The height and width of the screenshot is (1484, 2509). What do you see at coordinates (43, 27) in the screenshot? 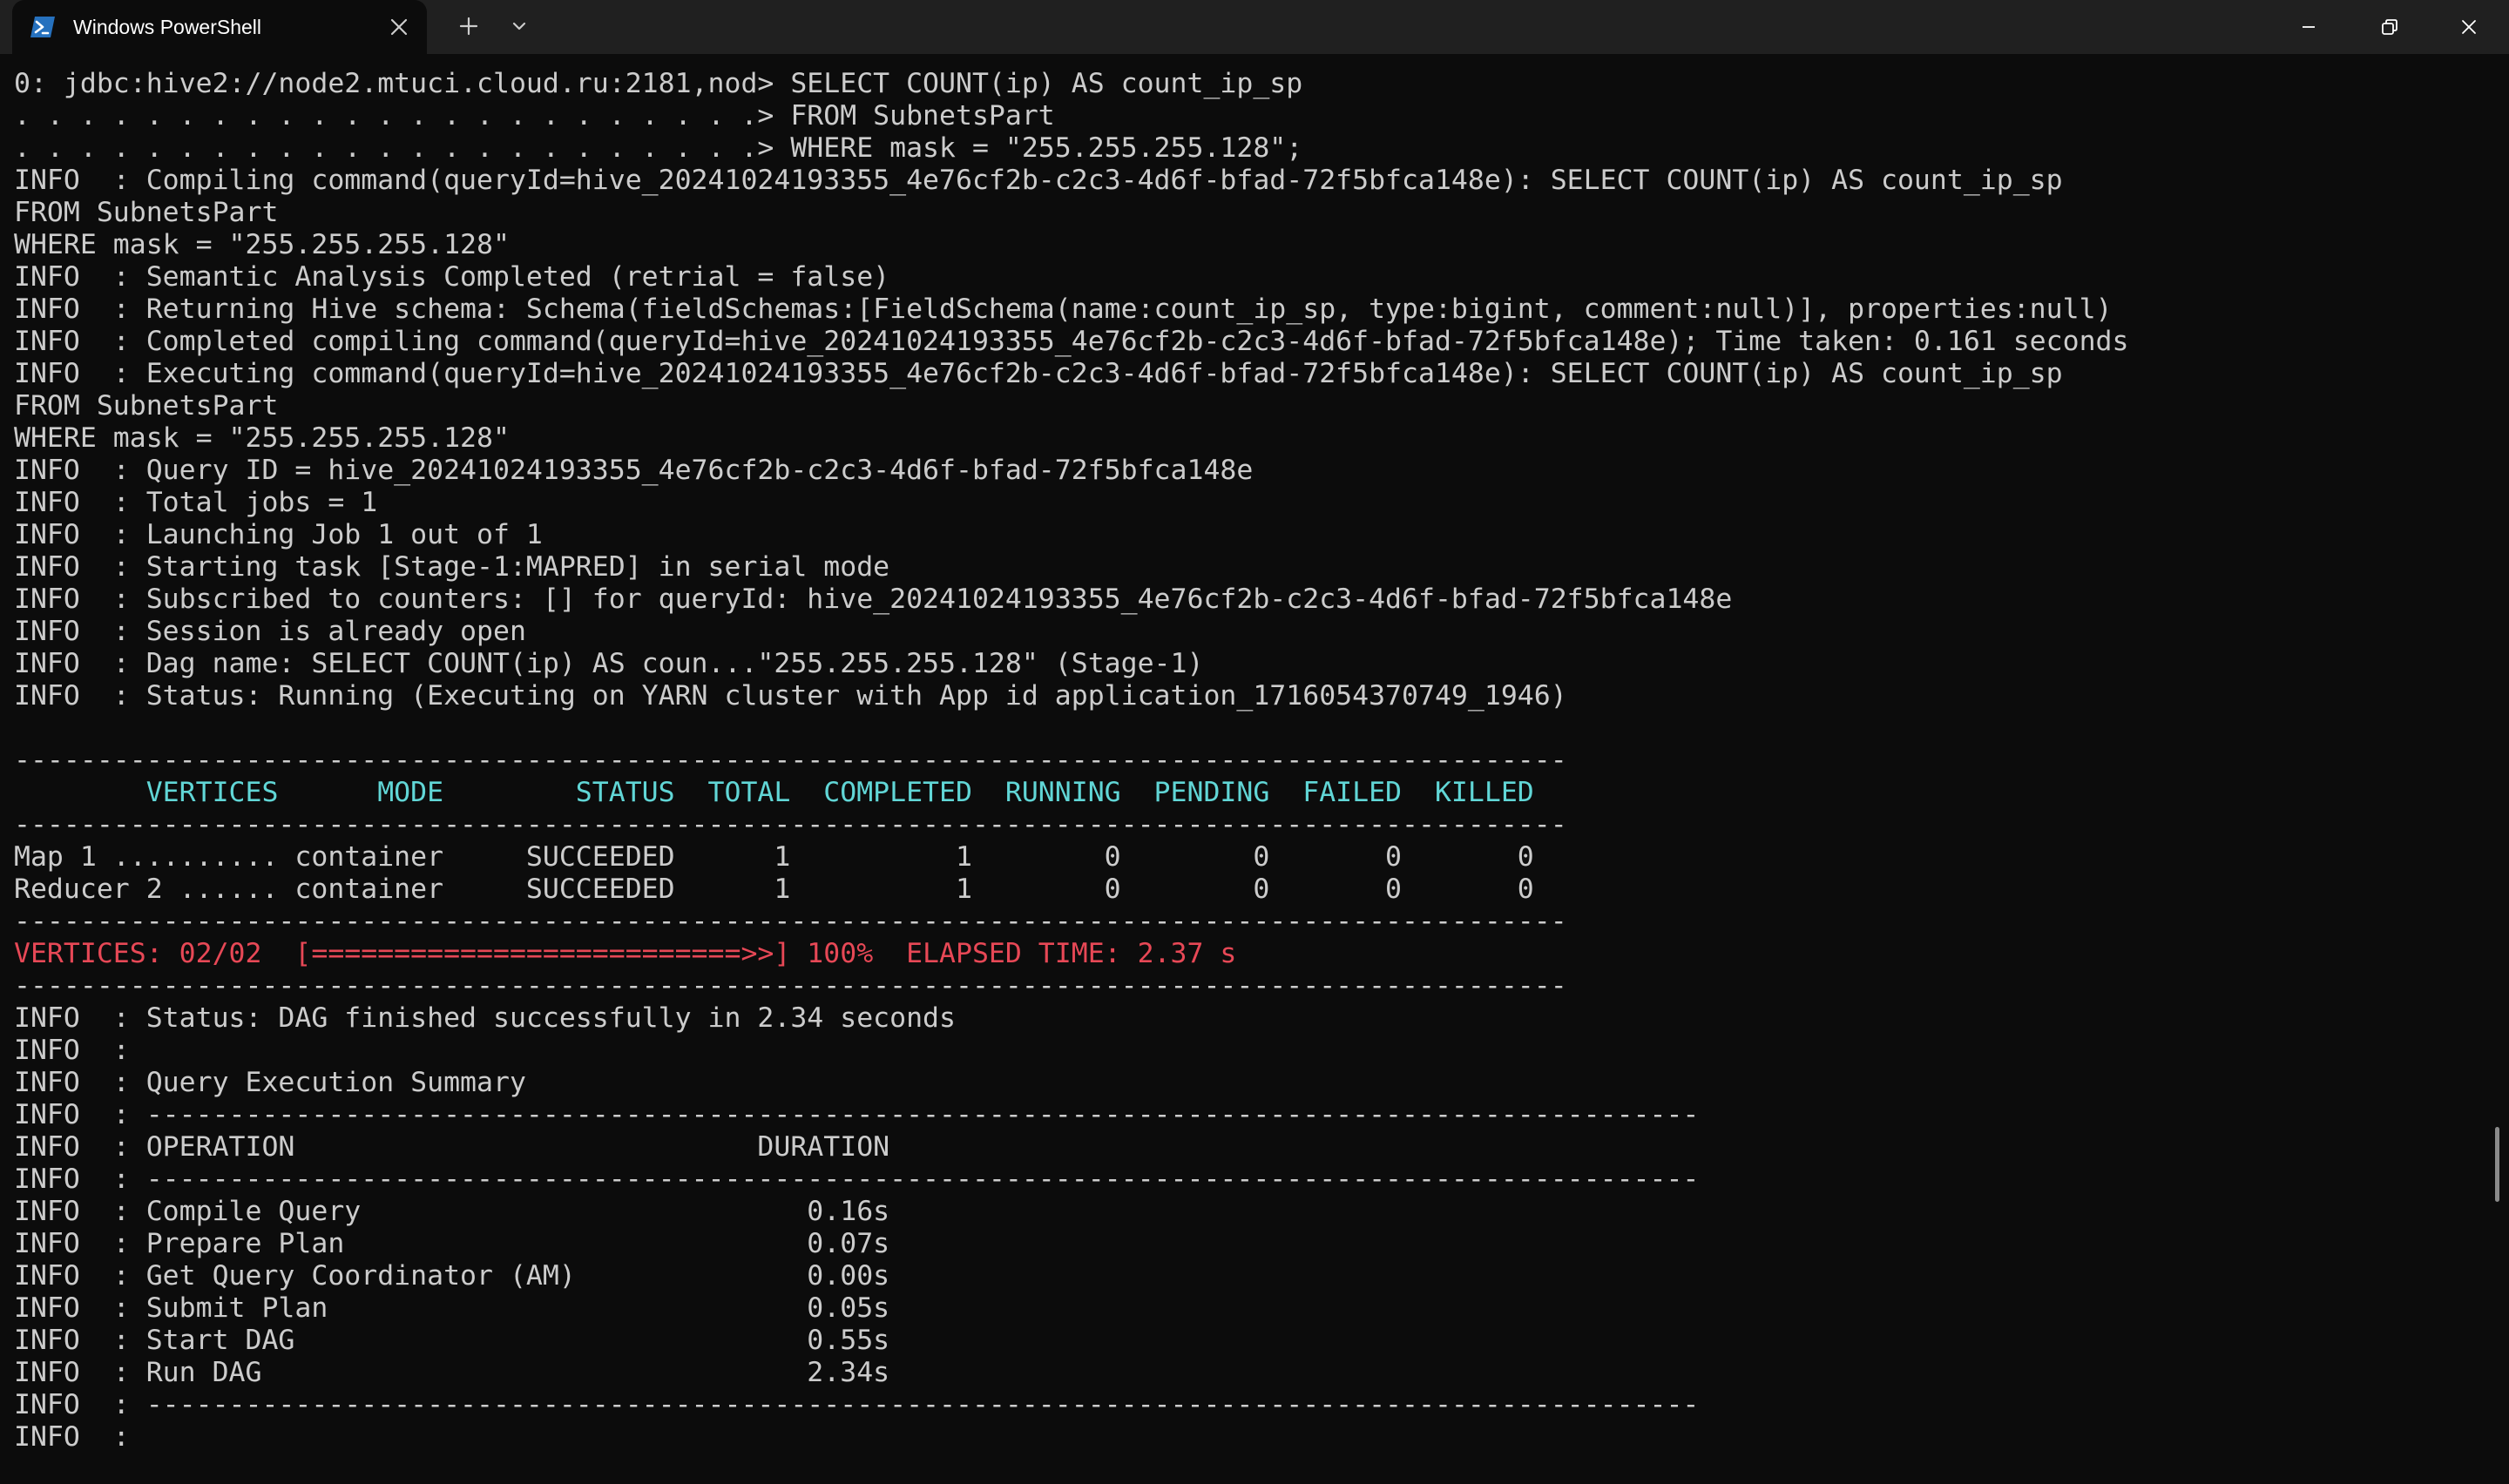
I see `powershell-icon` at bounding box center [43, 27].